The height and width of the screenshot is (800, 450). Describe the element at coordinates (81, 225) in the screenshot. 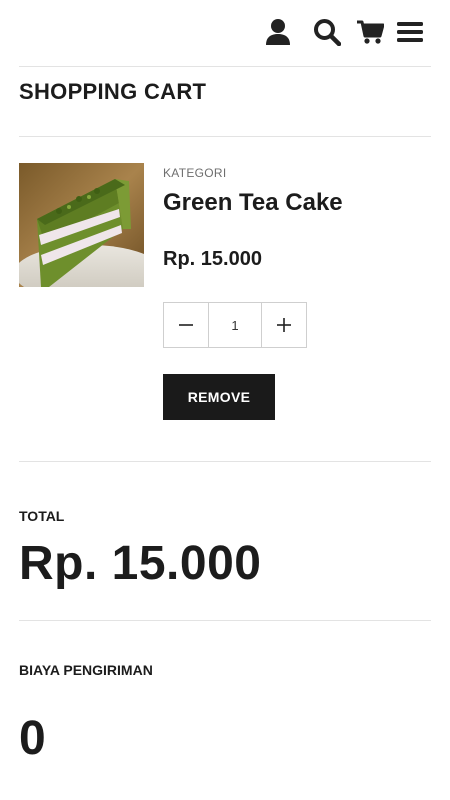

I see `product-image` at that location.